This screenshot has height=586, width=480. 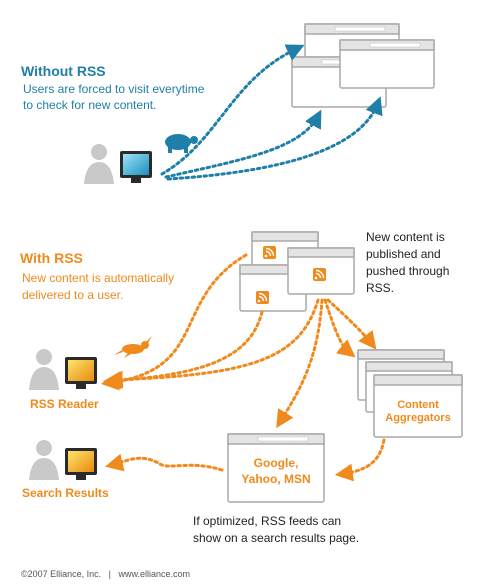 What do you see at coordinates (418, 405) in the screenshot?
I see `aggregators-label-line1: Content` at bounding box center [418, 405].